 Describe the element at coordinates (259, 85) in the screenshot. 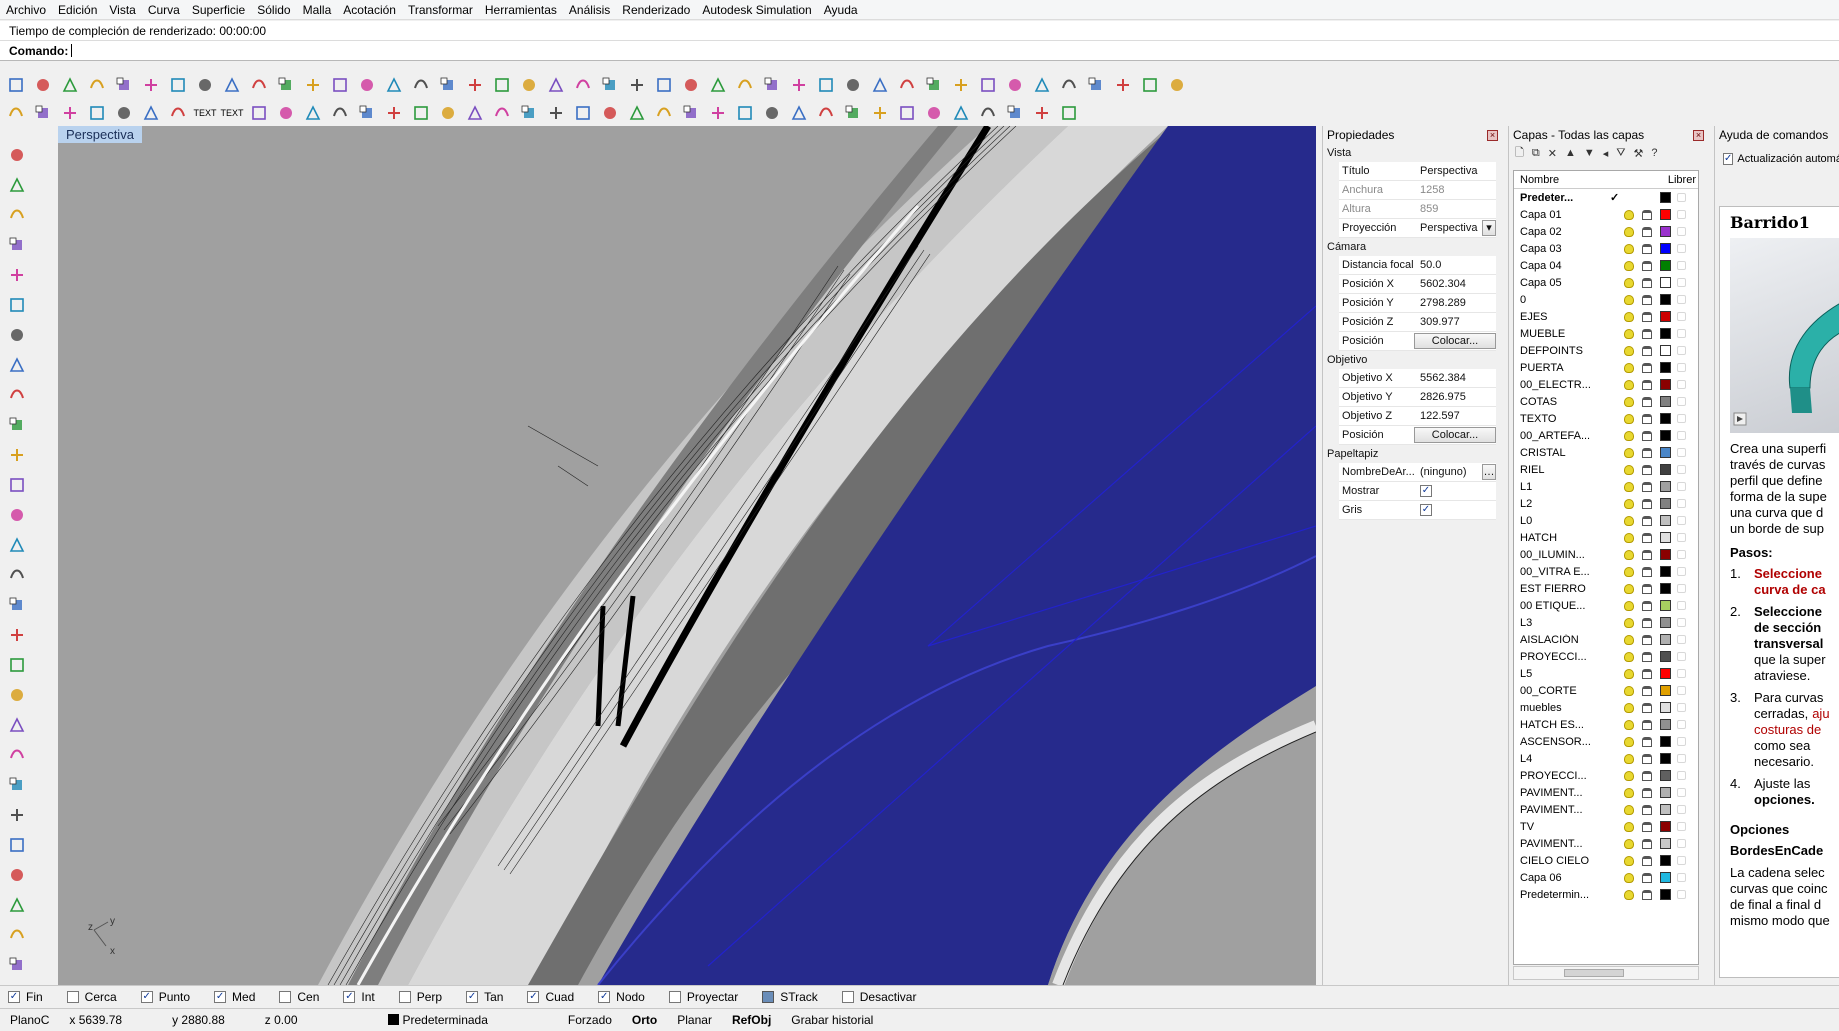

I see `standard-tool-9-icon` at that location.